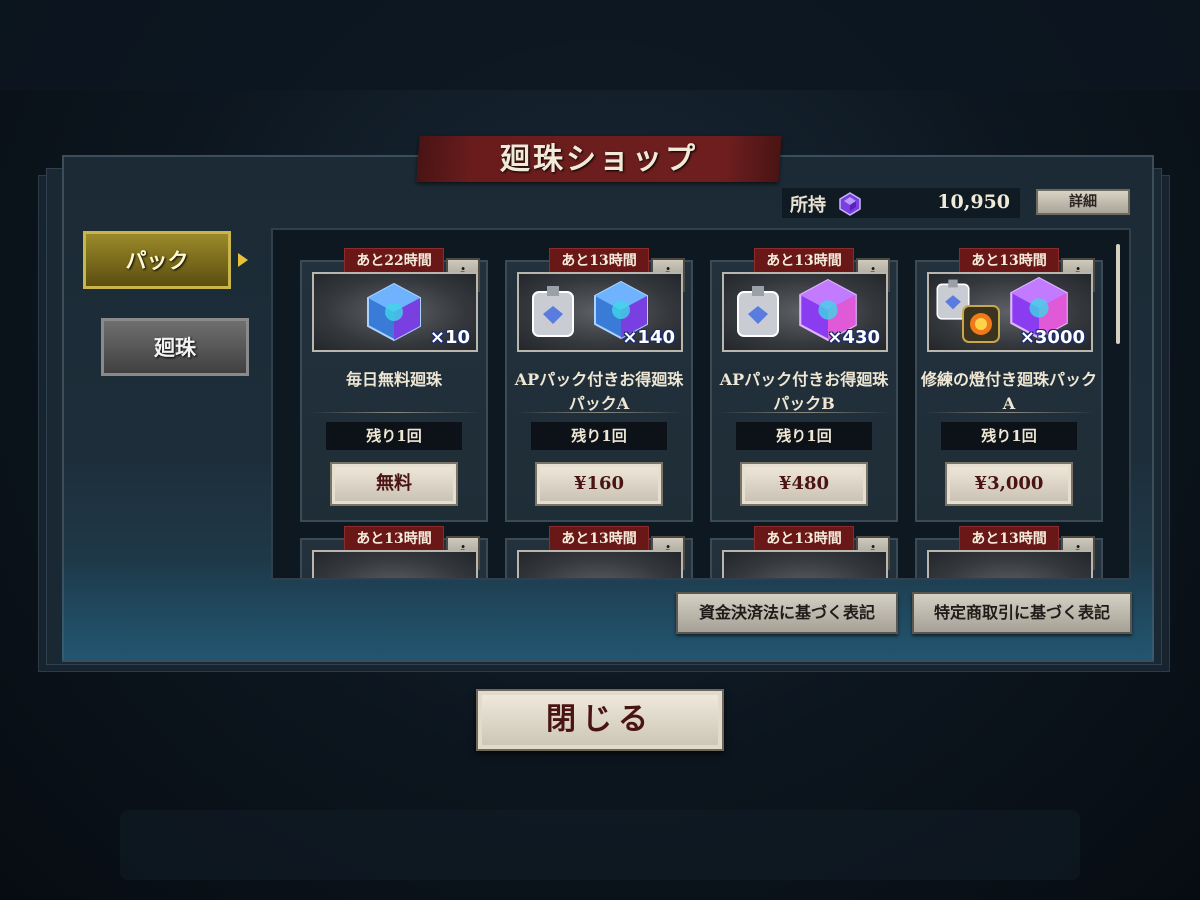 The image size is (1200, 900). I want to click on pack-image: ×3000, so click(1010, 312).